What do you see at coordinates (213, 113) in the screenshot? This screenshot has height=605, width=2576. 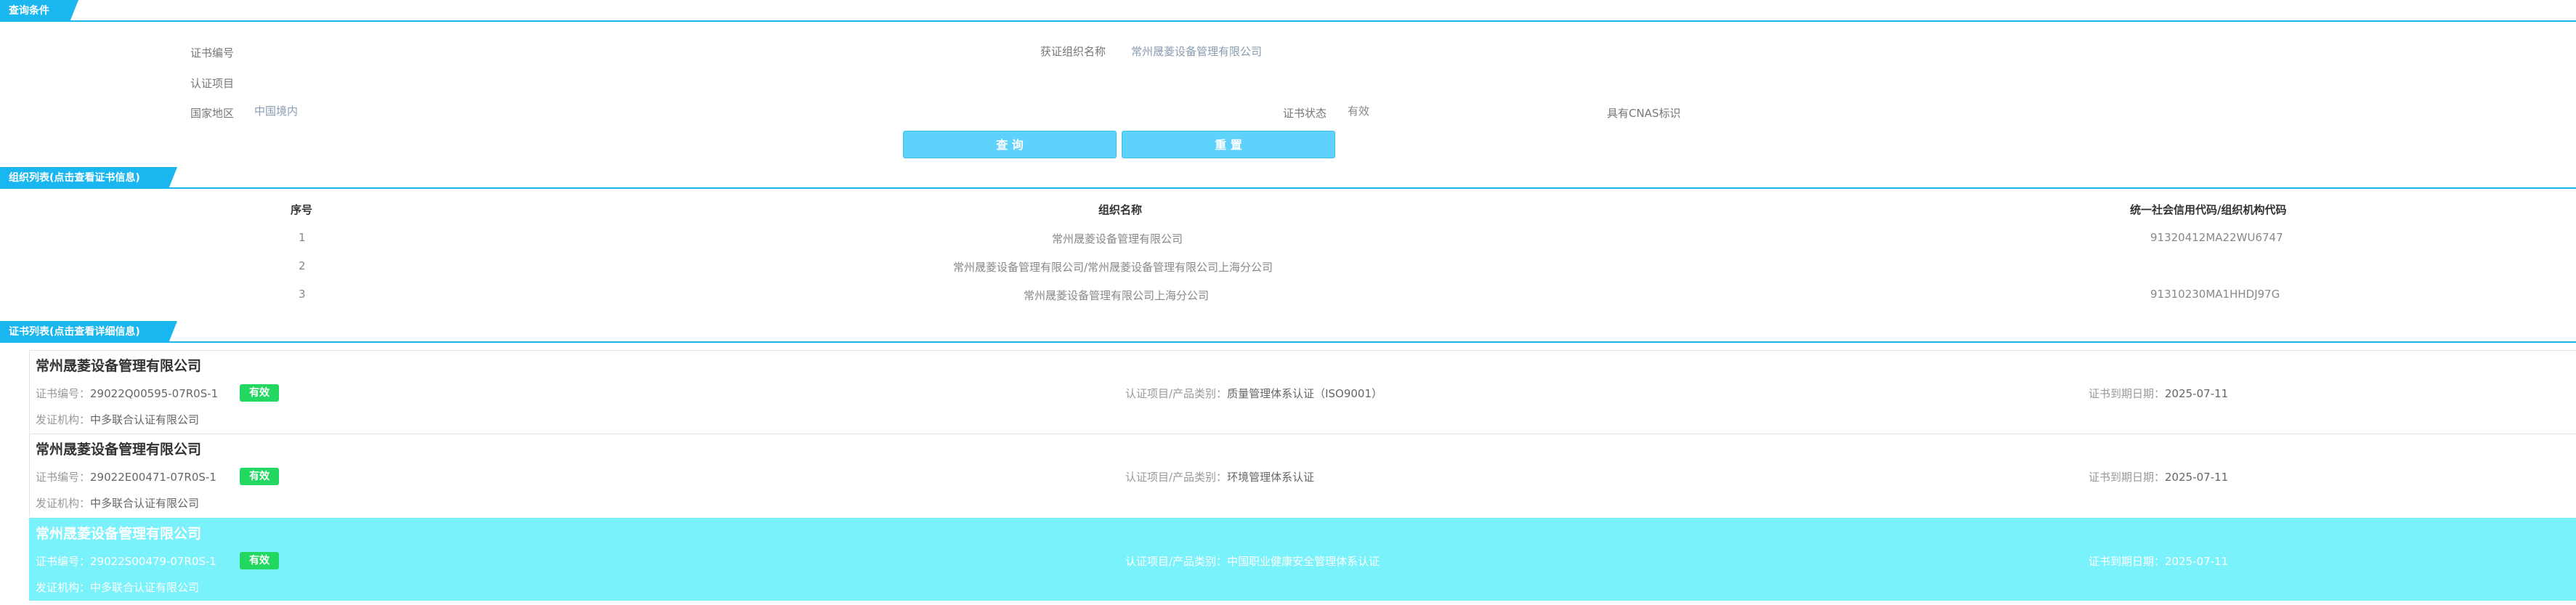 I see `region-label: 国家地区` at bounding box center [213, 113].